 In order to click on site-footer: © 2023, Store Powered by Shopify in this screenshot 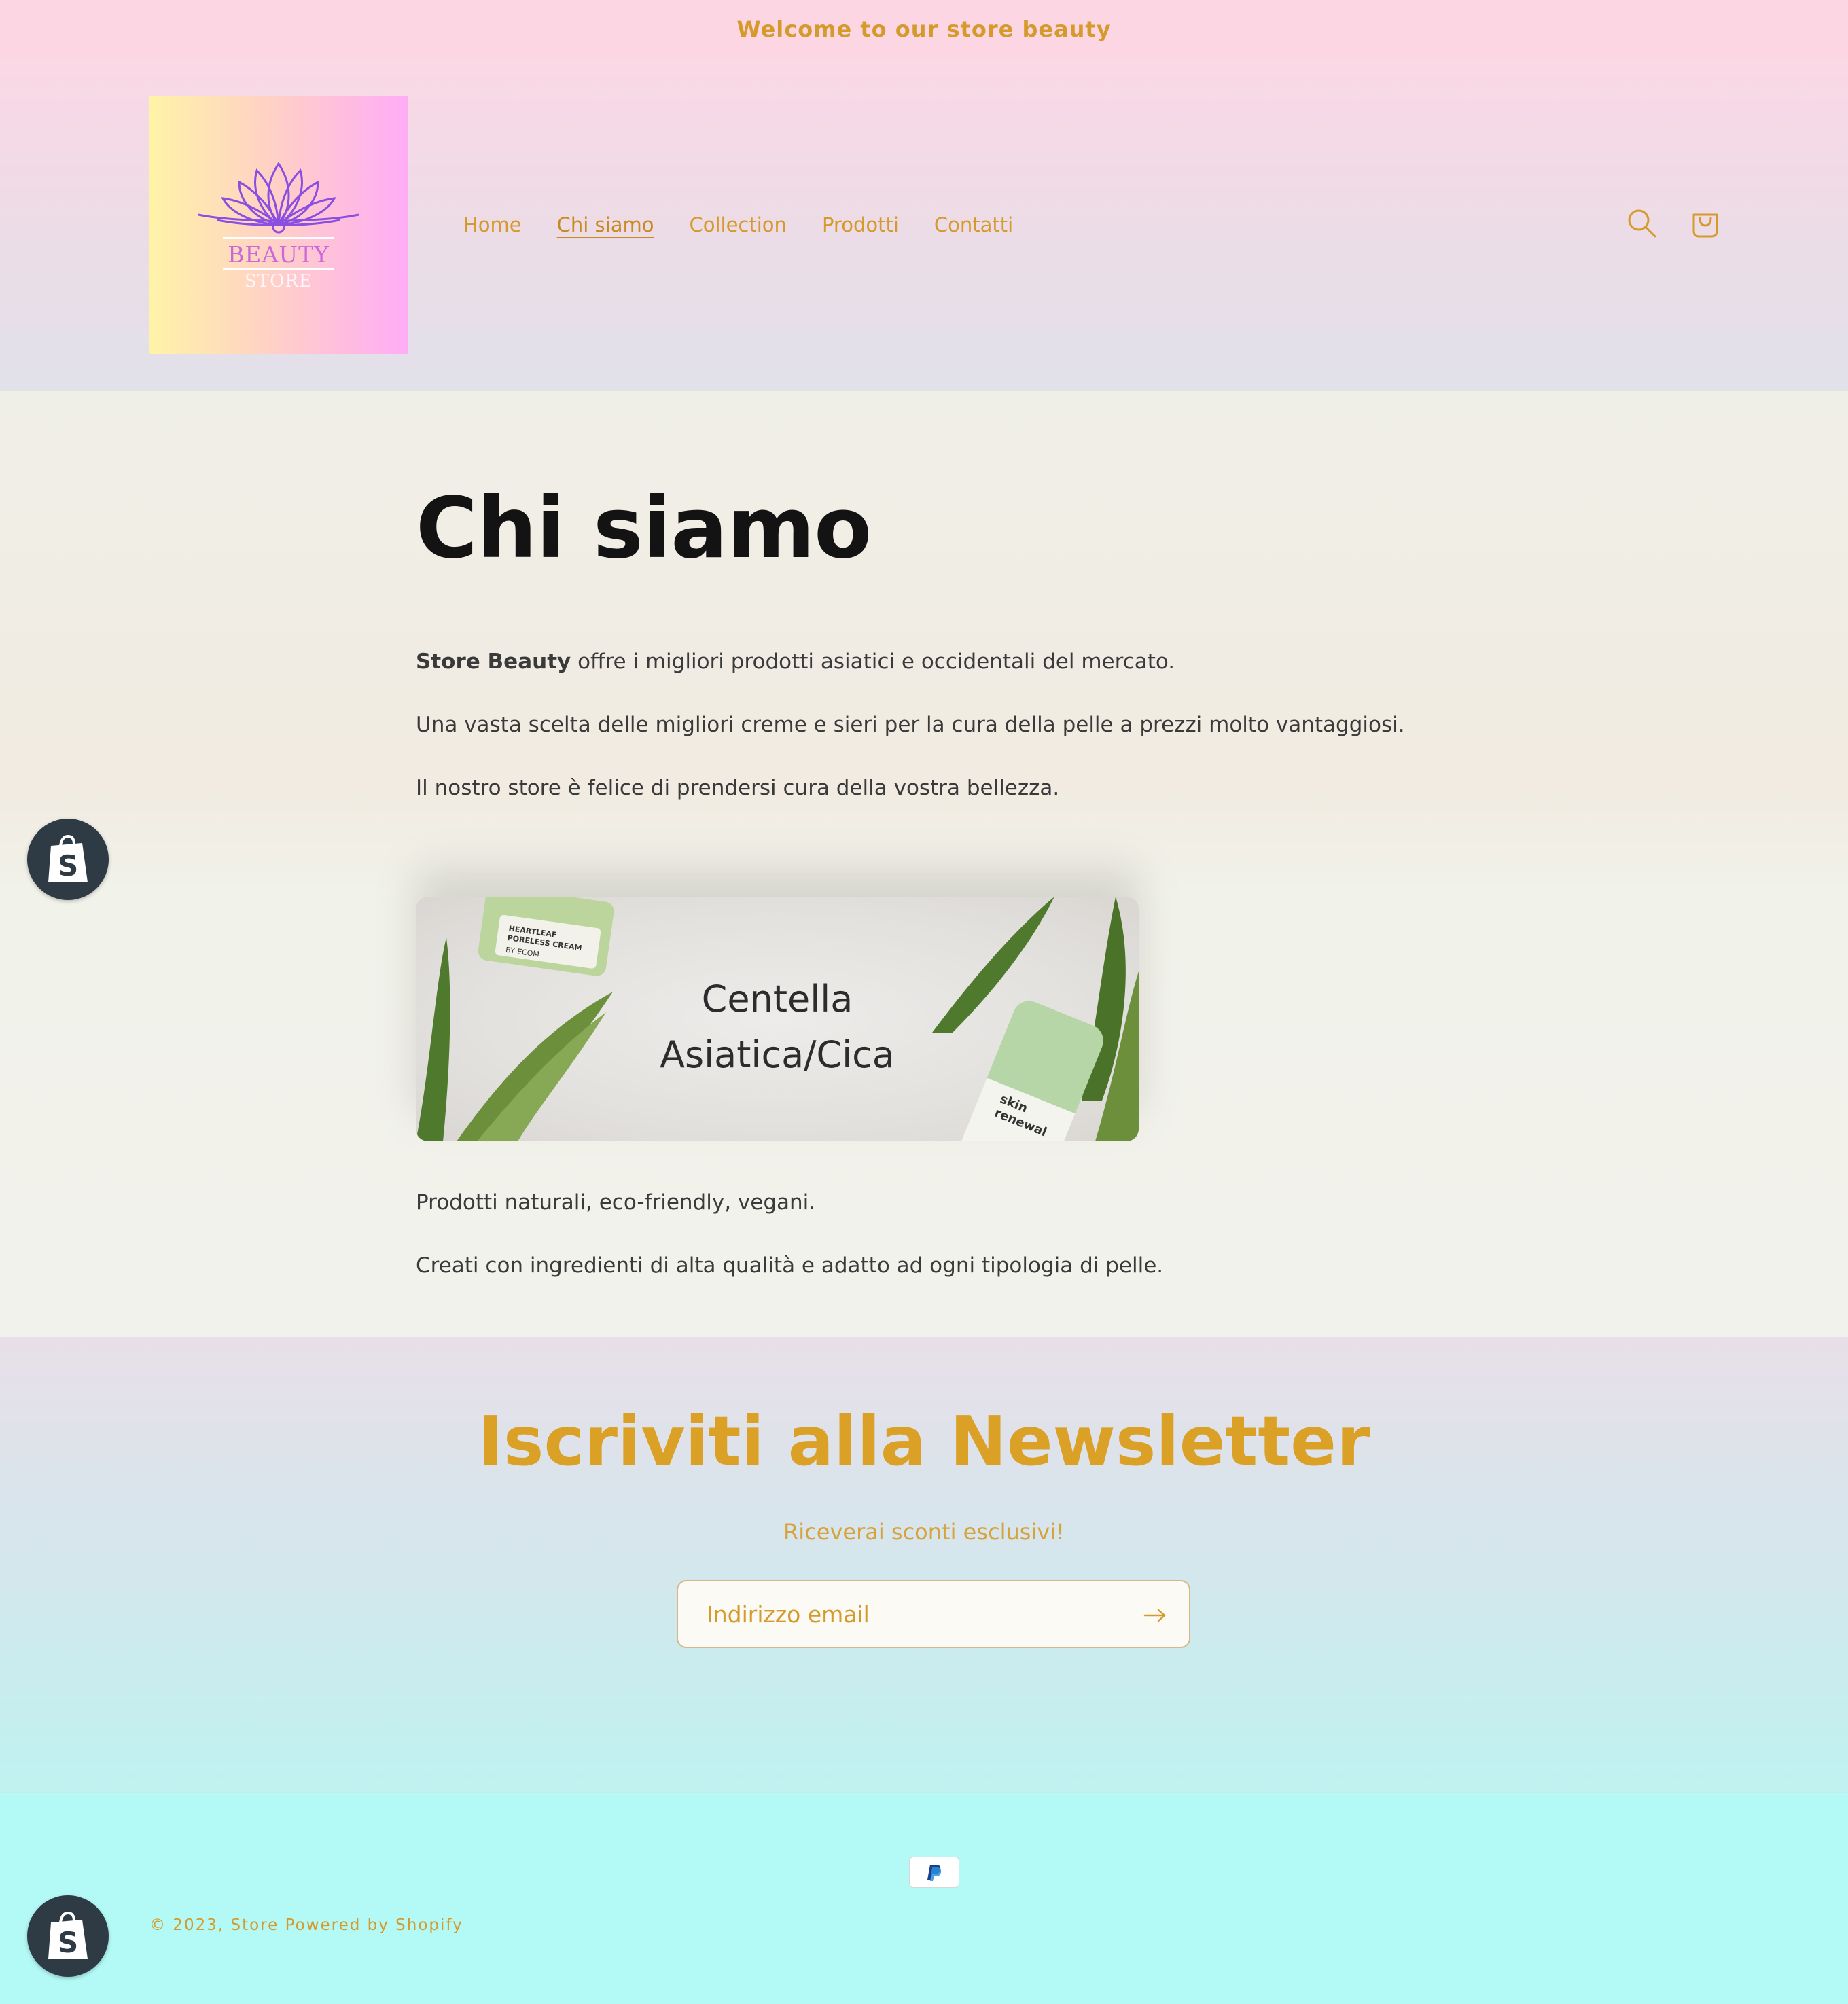, I will do `click(924, 1898)`.